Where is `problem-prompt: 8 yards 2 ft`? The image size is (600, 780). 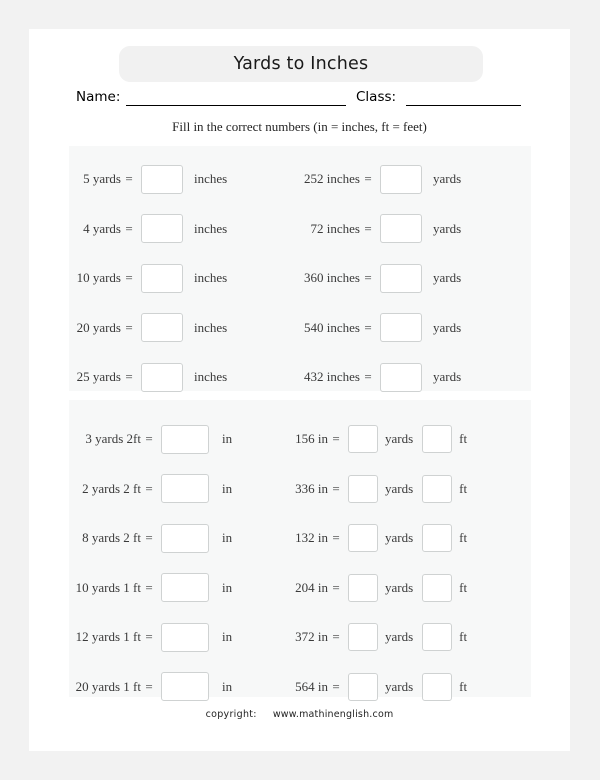
problem-prompt: 8 yards 2 ft is located at coordinates (111, 537).